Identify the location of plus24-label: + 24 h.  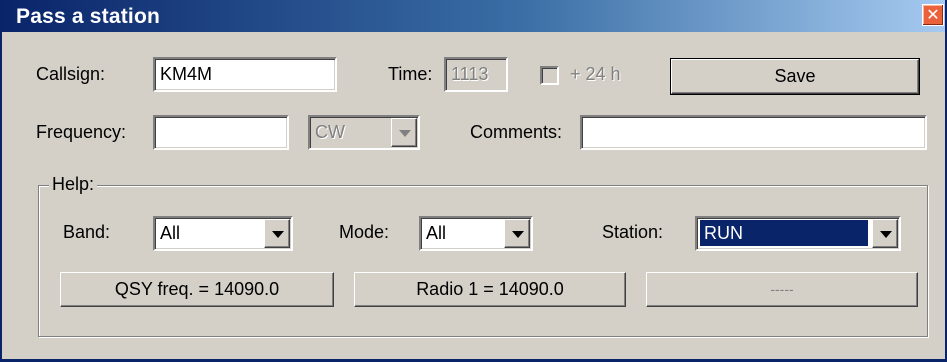
(595, 74).